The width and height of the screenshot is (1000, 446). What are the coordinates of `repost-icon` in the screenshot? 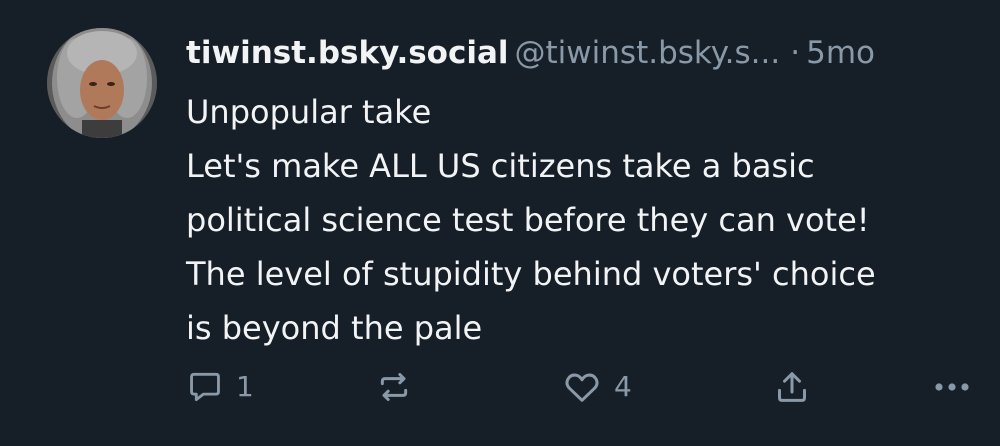 It's located at (394, 387).